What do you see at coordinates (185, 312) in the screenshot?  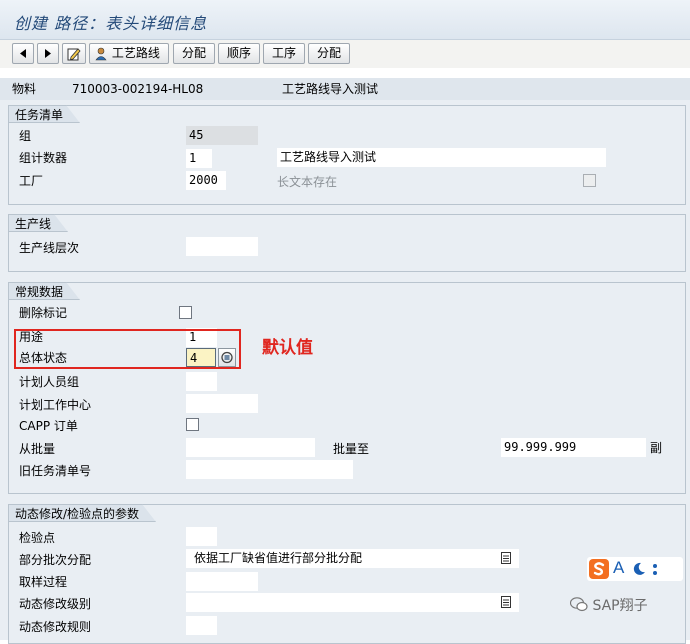 I see `deletion-flag-checkbox` at bounding box center [185, 312].